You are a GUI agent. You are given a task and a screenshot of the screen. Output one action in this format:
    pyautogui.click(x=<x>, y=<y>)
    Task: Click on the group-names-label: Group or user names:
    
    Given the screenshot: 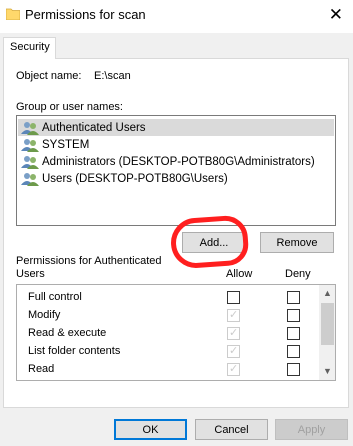 What is the action you would take?
    pyautogui.click(x=69, y=107)
    